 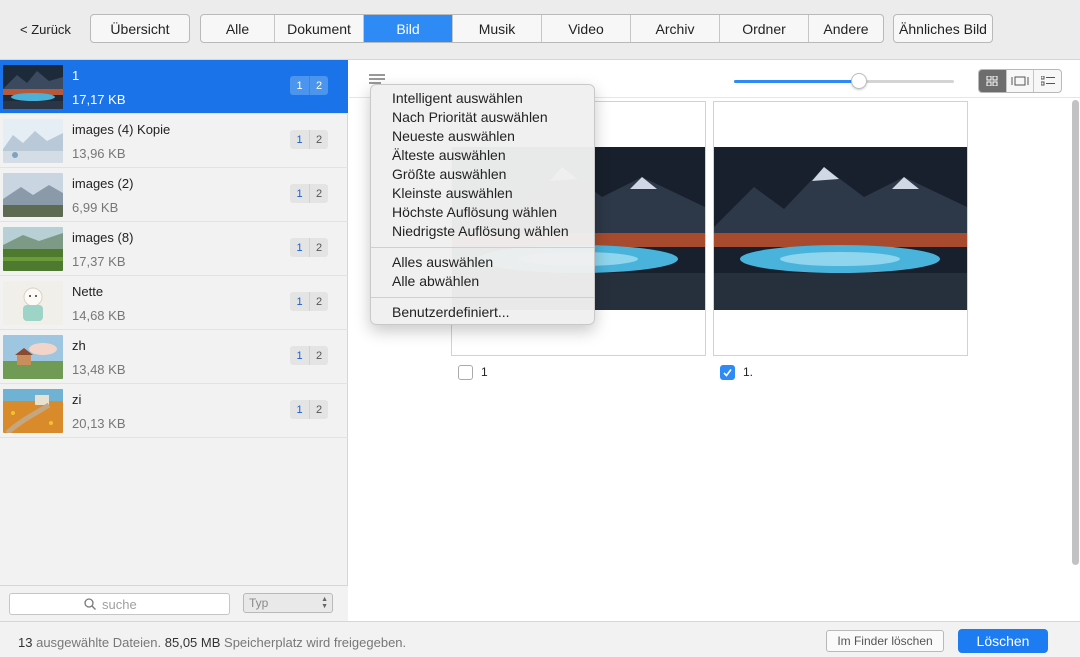 I want to click on delete-button: Löschen, so click(x=1003, y=641).